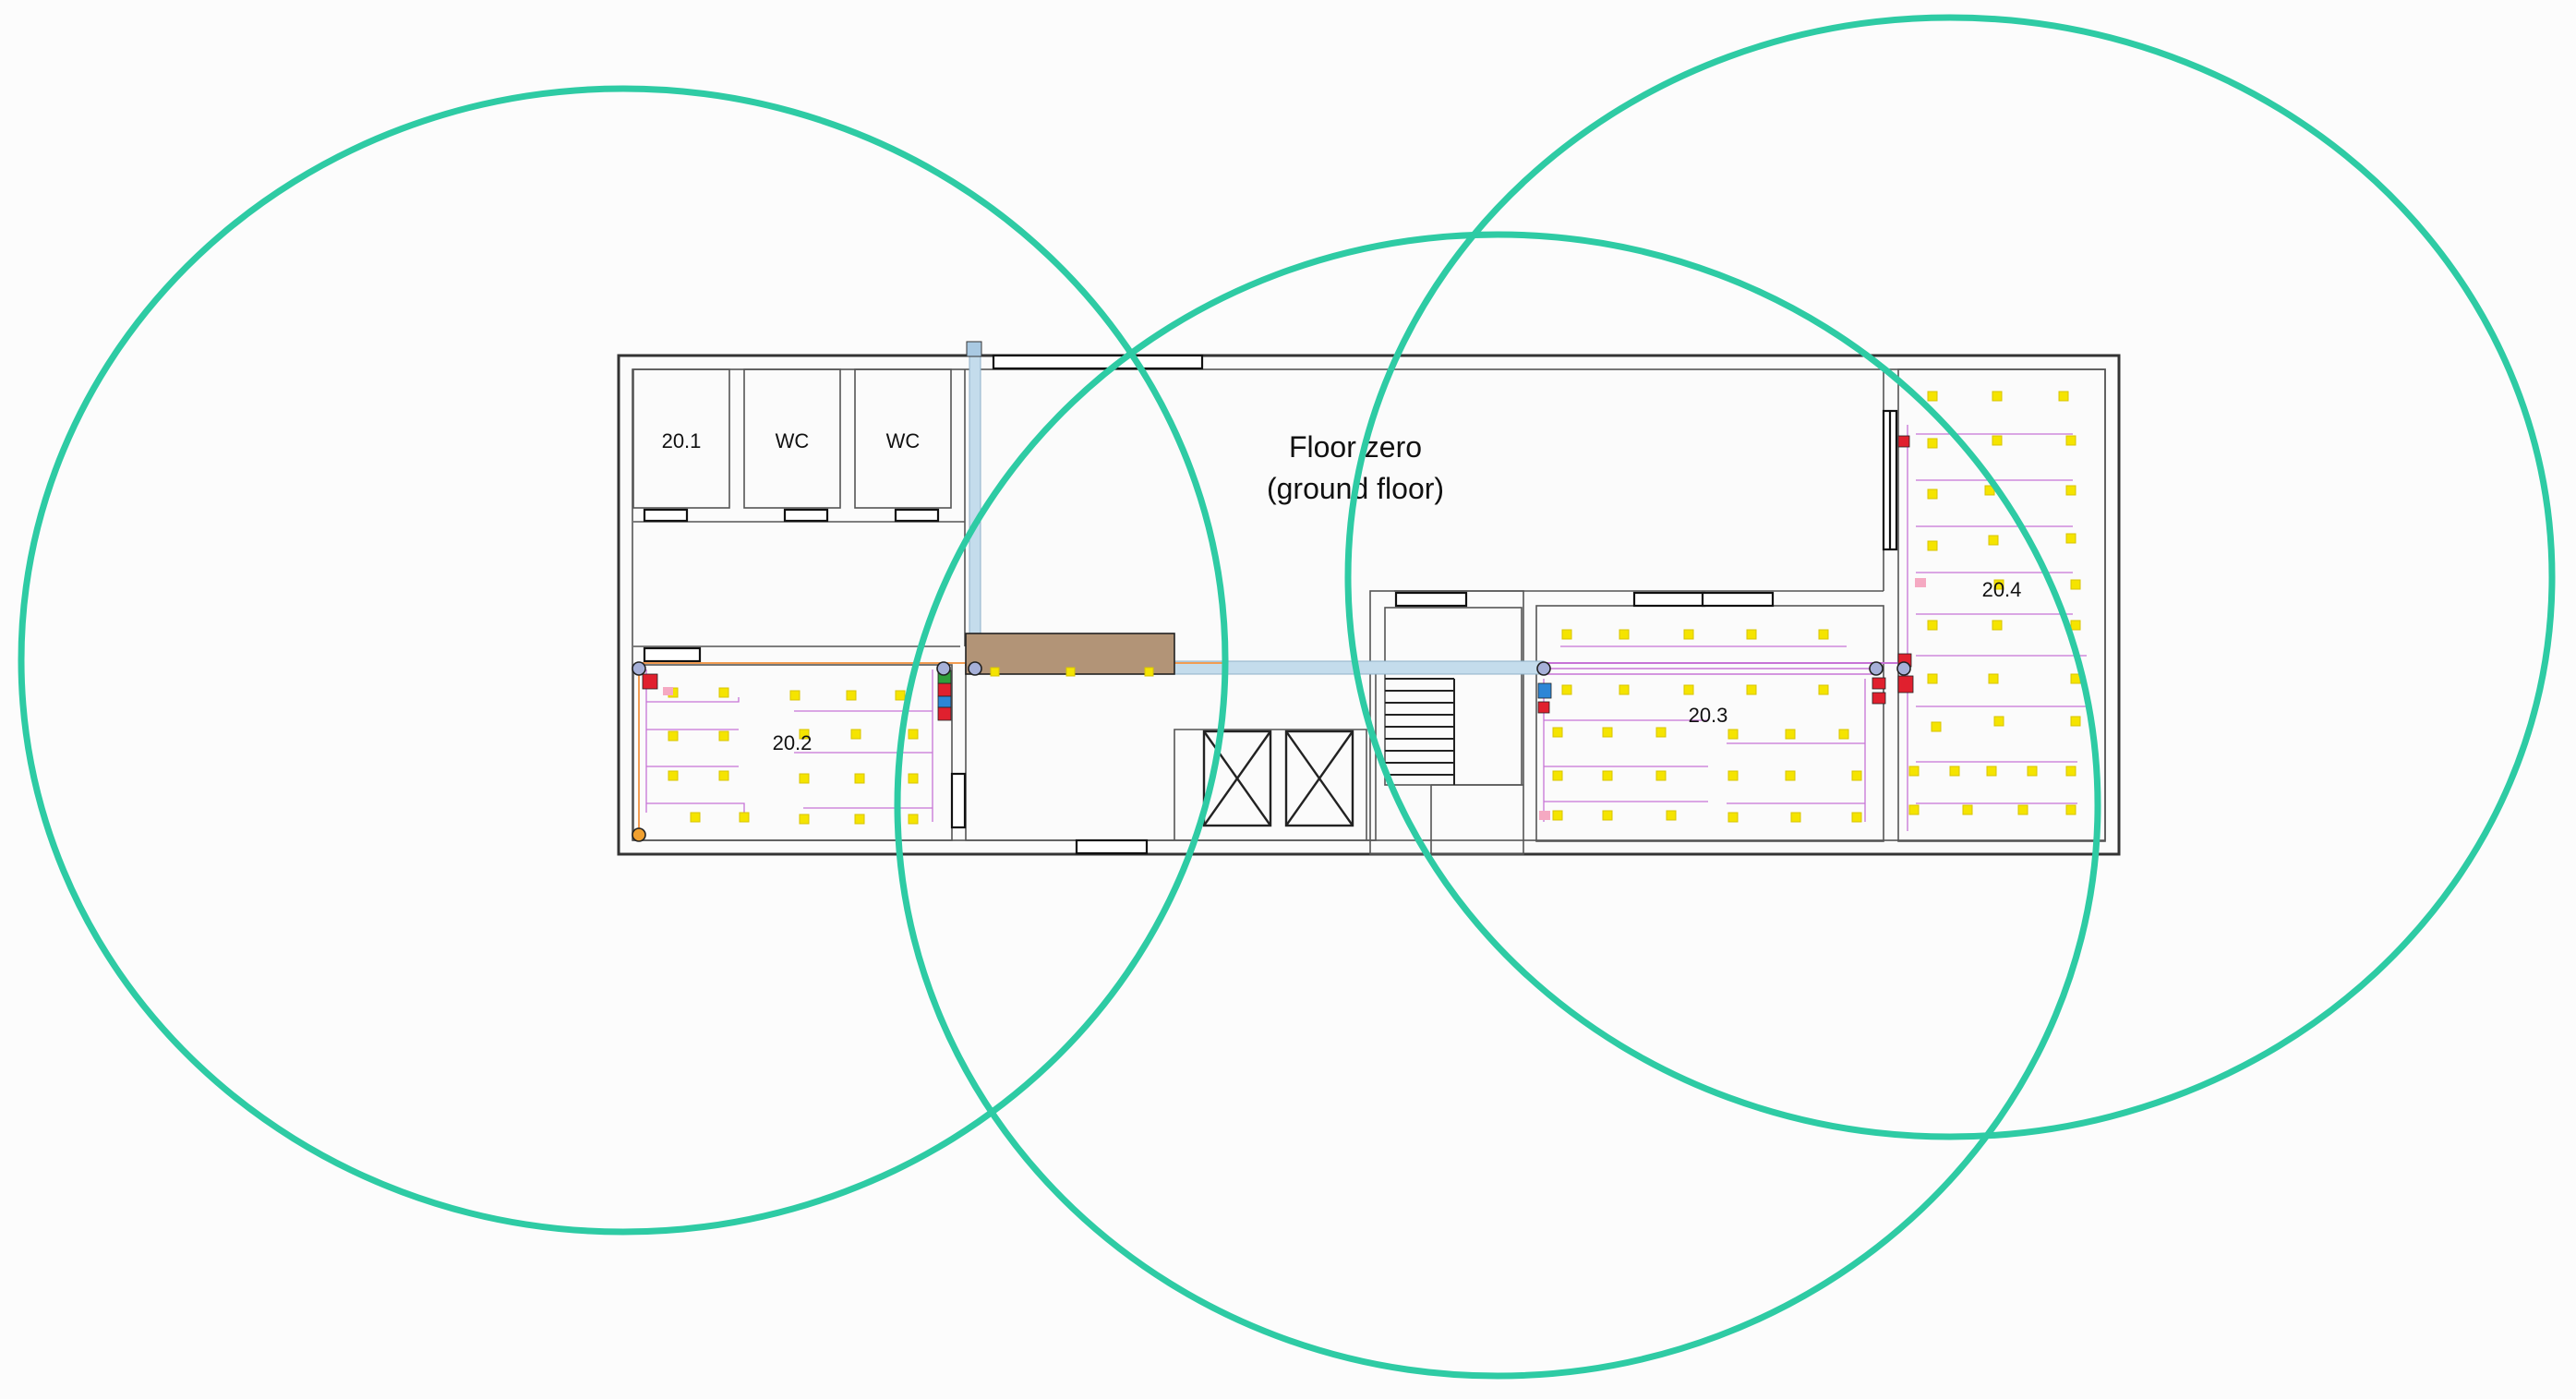 The height and width of the screenshot is (1399, 2576). I want to click on room-label-20-2: 20.2, so click(793, 742).